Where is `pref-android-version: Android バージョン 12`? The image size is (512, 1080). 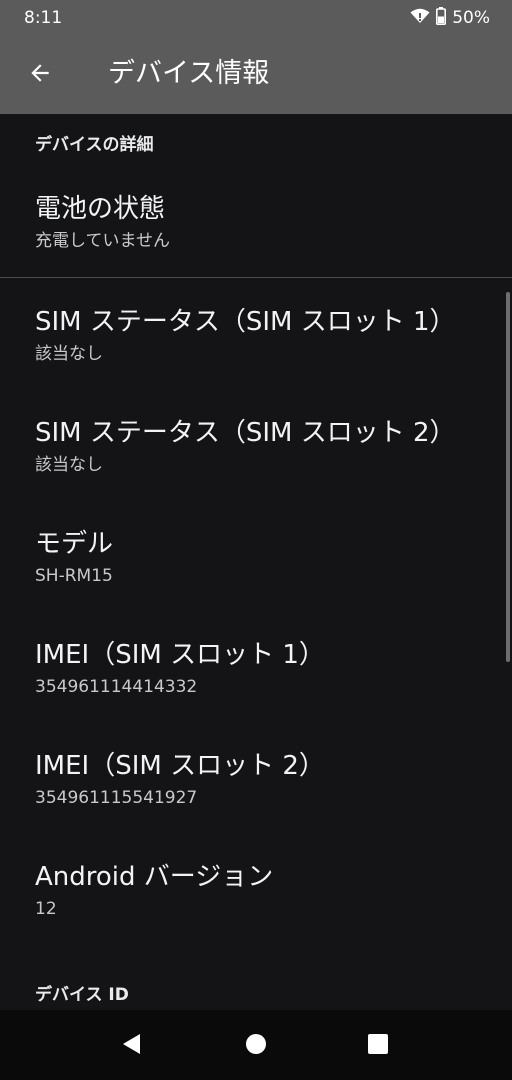
pref-android-version: Android バージョン 12 is located at coordinates (256, 892).